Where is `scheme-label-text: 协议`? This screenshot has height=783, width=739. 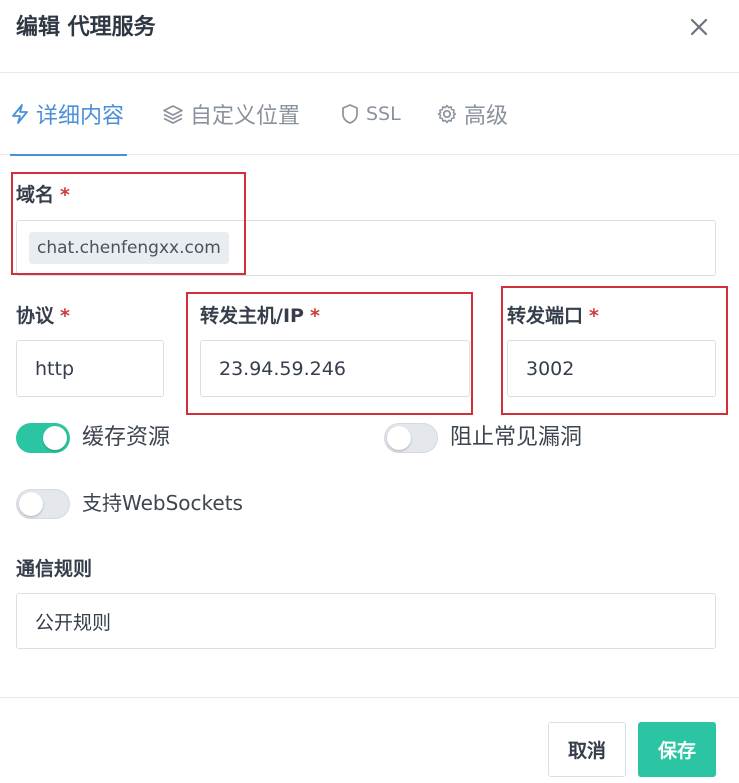 scheme-label-text: 协议 is located at coordinates (35, 316).